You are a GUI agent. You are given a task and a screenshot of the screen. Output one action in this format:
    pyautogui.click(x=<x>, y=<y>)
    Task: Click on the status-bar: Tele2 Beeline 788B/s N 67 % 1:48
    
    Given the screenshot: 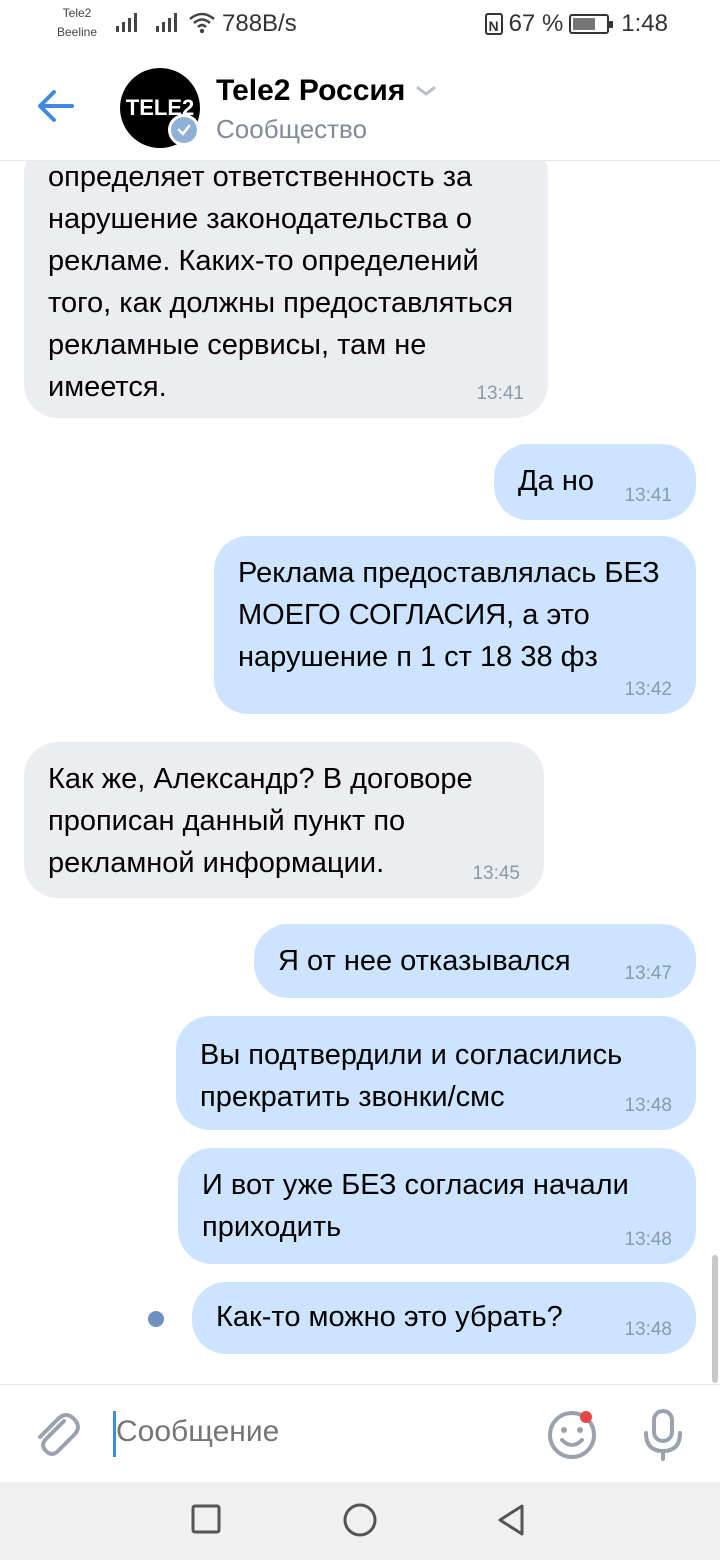 What is the action you would take?
    pyautogui.click(x=360, y=26)
    